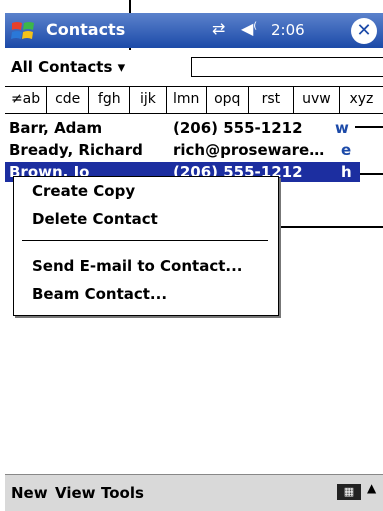  I want to click on tab-cde: cde, so click(68, 100).